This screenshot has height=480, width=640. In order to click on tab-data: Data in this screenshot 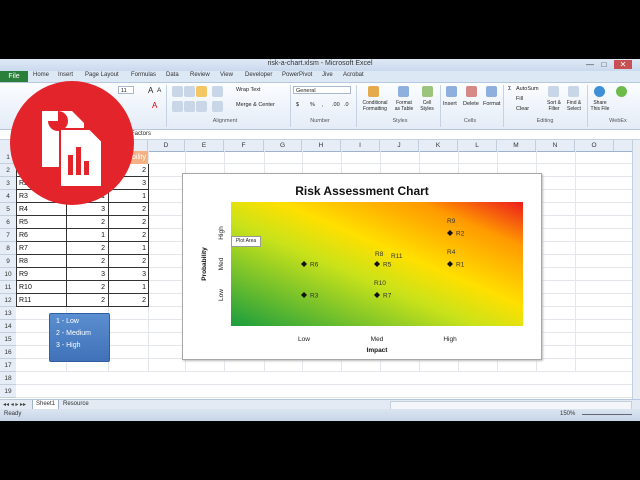, I will do `click(172, 75)`.